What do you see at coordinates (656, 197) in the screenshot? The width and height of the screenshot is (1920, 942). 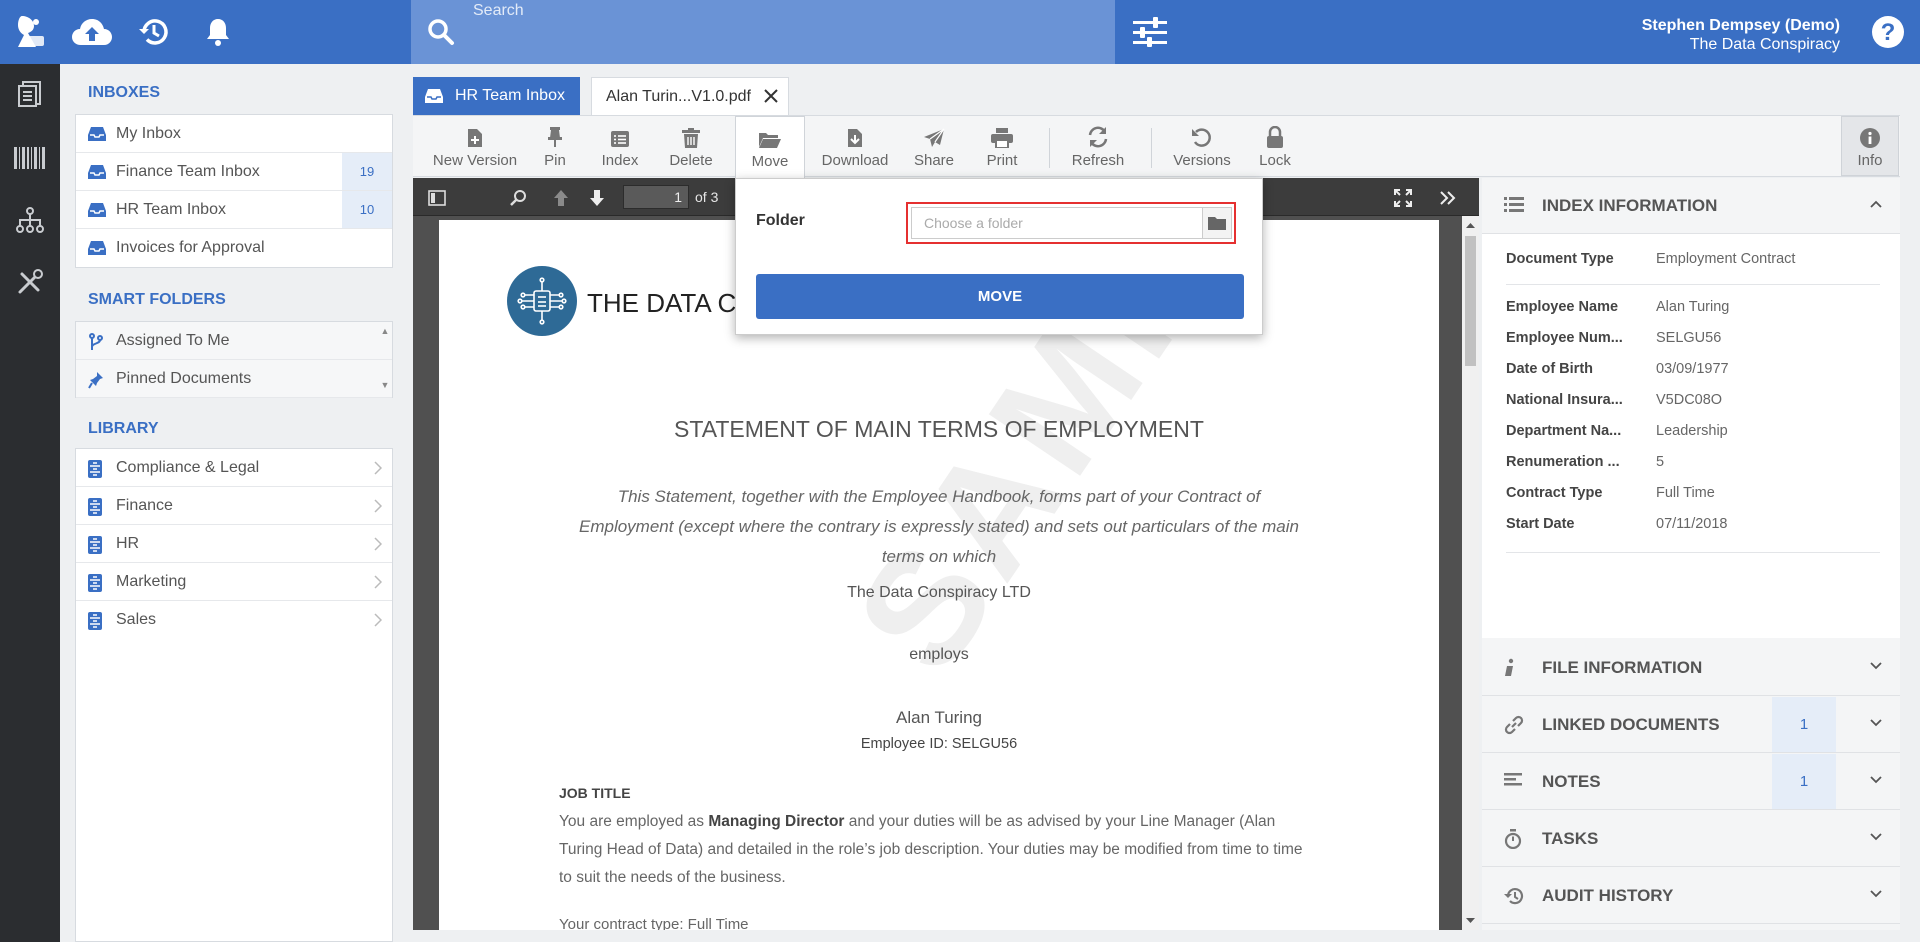 I see `page-number-input` at bounding box center [656, 197].